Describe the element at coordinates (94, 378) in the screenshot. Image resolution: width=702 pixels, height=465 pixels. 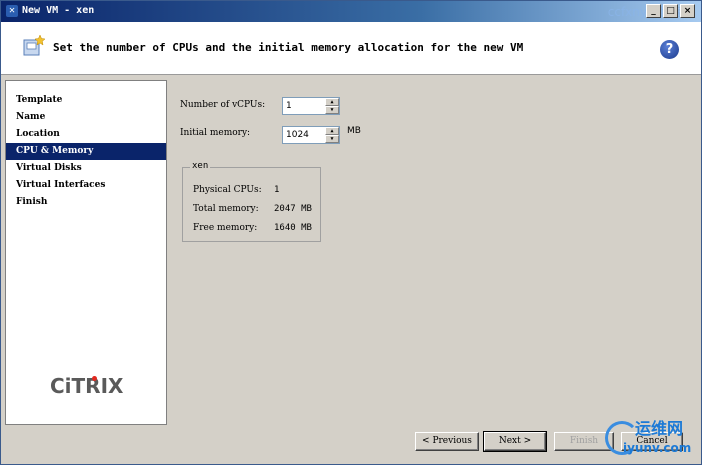
I see `citrix-logo-dot` at that location.